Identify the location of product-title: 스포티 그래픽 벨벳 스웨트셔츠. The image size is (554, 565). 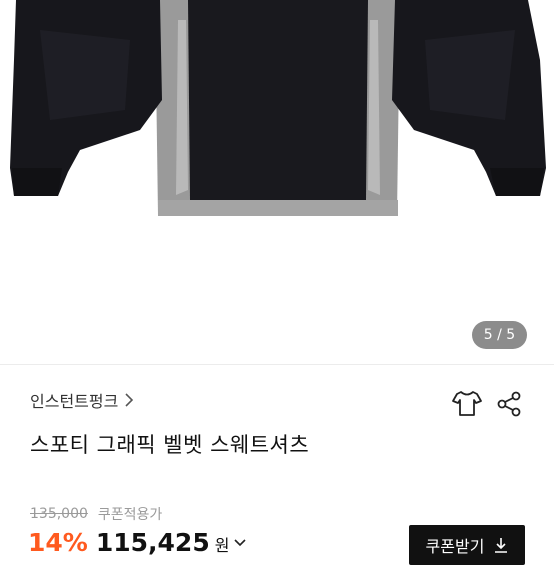
(170, 445).